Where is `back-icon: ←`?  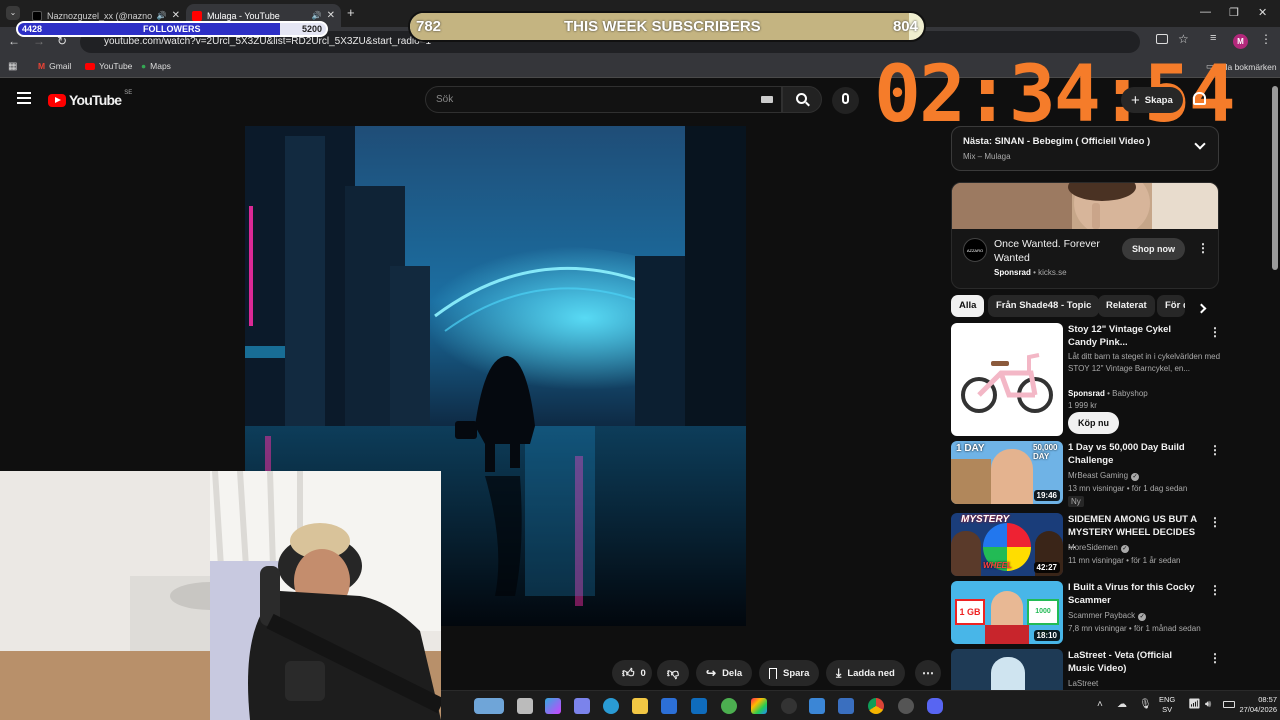
back-icon: ← is located at coordinates (14, 41).